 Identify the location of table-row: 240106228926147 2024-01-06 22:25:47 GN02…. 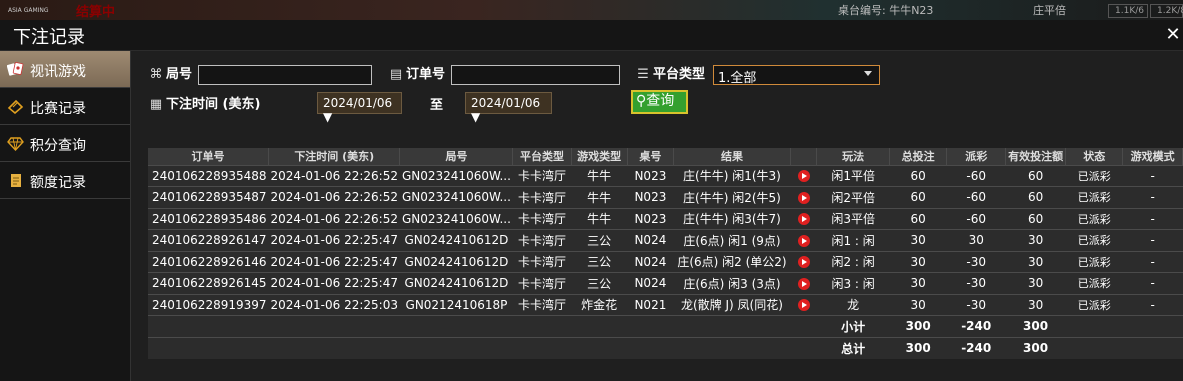
(665, 240).